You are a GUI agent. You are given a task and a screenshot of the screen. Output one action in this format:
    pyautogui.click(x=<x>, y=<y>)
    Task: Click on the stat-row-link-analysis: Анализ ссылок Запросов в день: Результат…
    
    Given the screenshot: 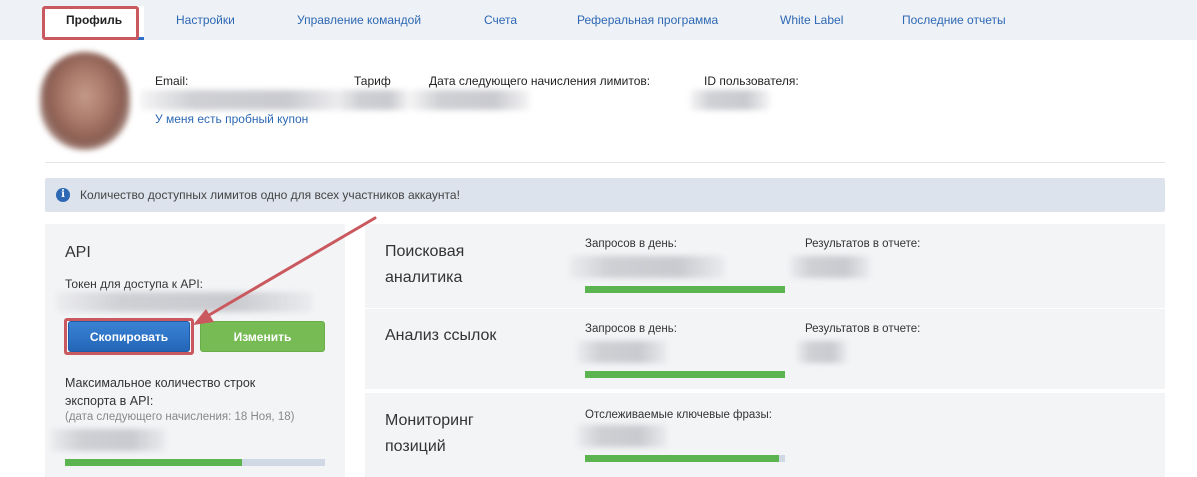 What is the action you would take?
    pyautogui.click(x=765, y=349)
    